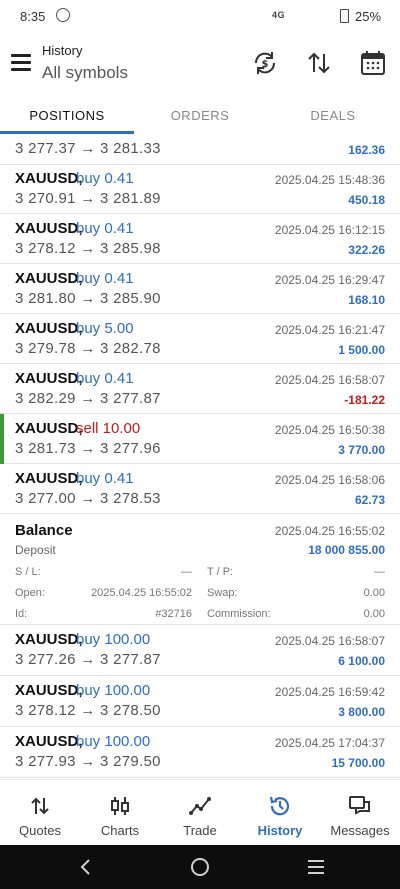 This screenshot has width=400, height=889. Describe the element at coordinates (67, 115) in the screenshot. I see `tab-positions: POSITIONS` at that location.